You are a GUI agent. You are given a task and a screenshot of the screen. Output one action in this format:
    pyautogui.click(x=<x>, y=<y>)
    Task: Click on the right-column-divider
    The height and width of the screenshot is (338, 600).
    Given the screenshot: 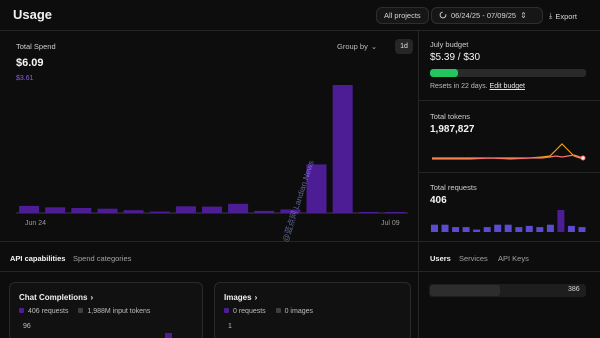 What is the action you would take?
    pyautogui.click(x=418, y=184)
    